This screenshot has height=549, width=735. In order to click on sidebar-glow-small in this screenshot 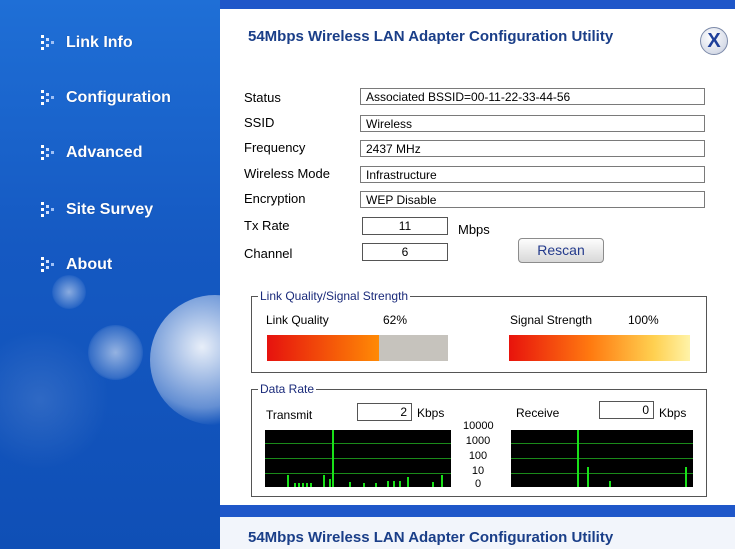, I will do `click(69, 292)`.